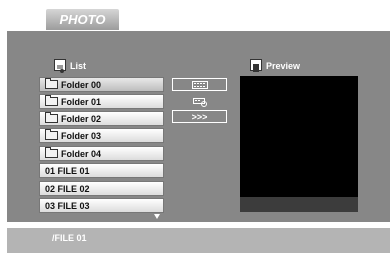  What do you see at coordinates (101, 188) in the screenshot?
I see `list-item-file: 02 FILE 02` at bounding box center [101, 188].